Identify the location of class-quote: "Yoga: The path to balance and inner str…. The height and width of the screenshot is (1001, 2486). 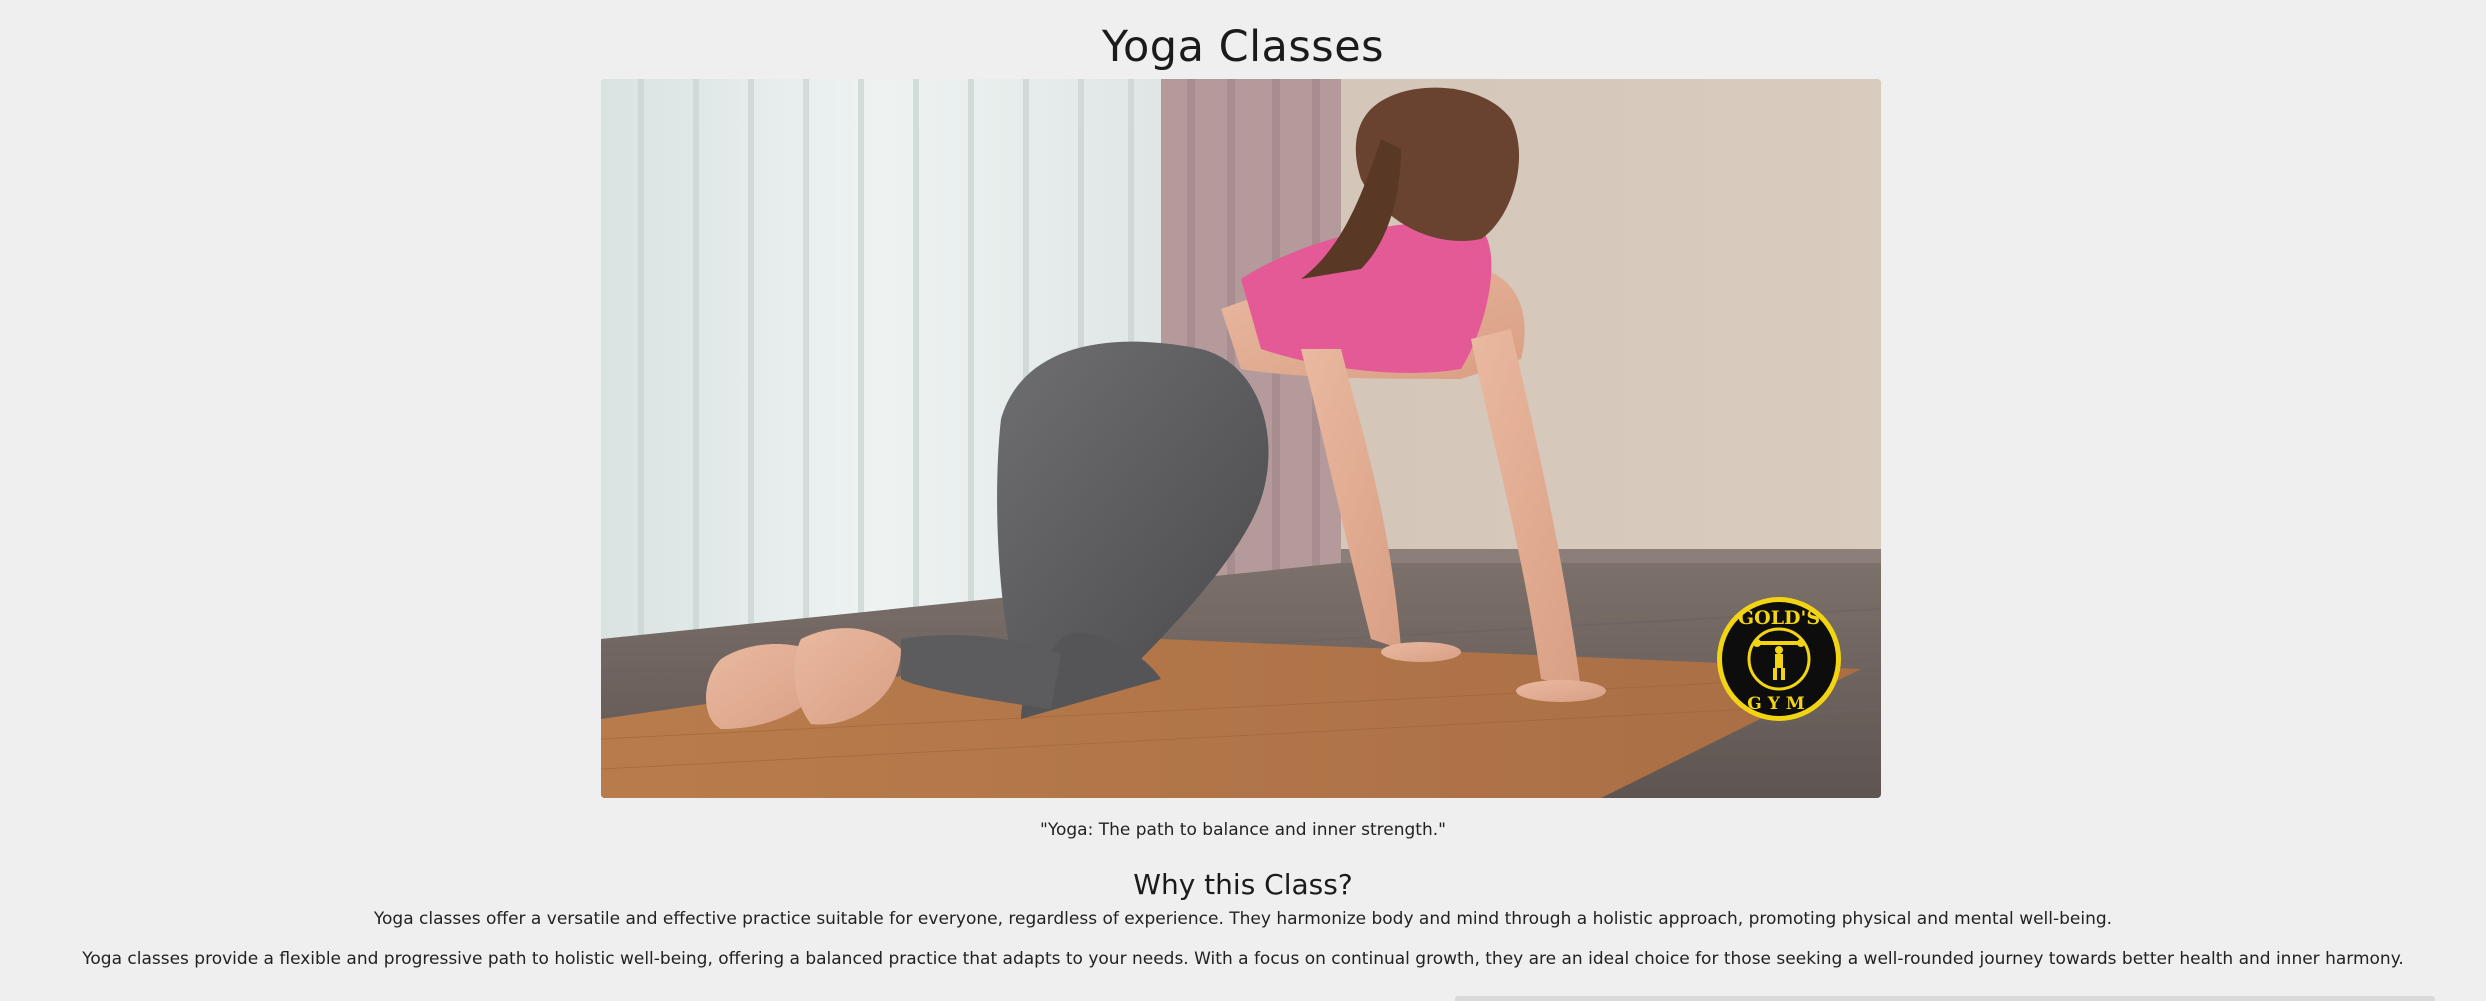
(1243, 830).